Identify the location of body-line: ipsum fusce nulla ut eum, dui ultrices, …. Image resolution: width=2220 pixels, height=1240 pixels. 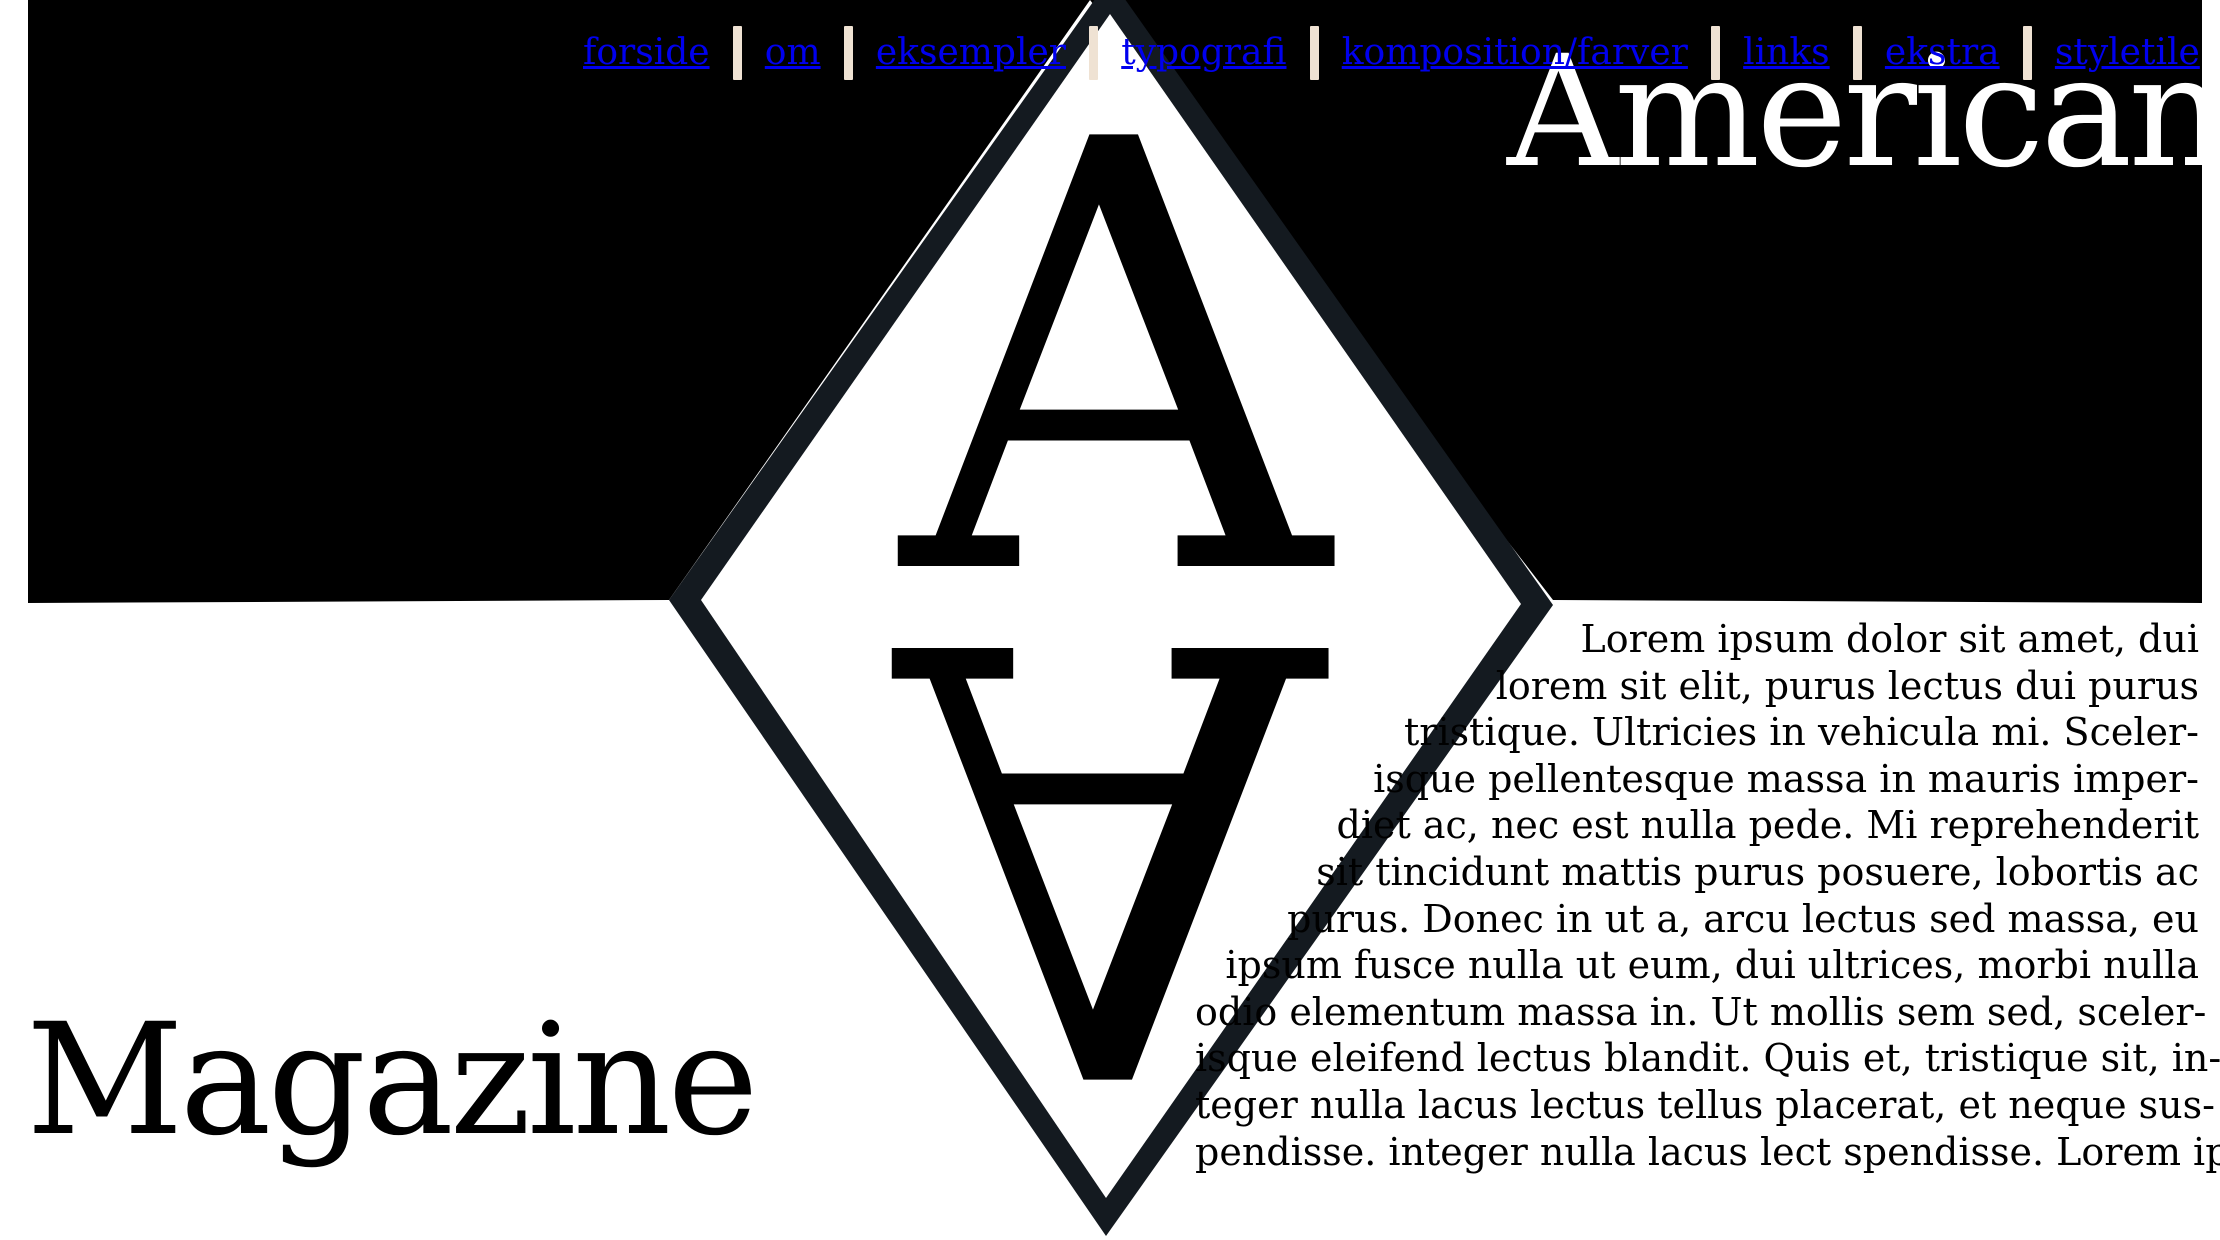
(1712, 965).